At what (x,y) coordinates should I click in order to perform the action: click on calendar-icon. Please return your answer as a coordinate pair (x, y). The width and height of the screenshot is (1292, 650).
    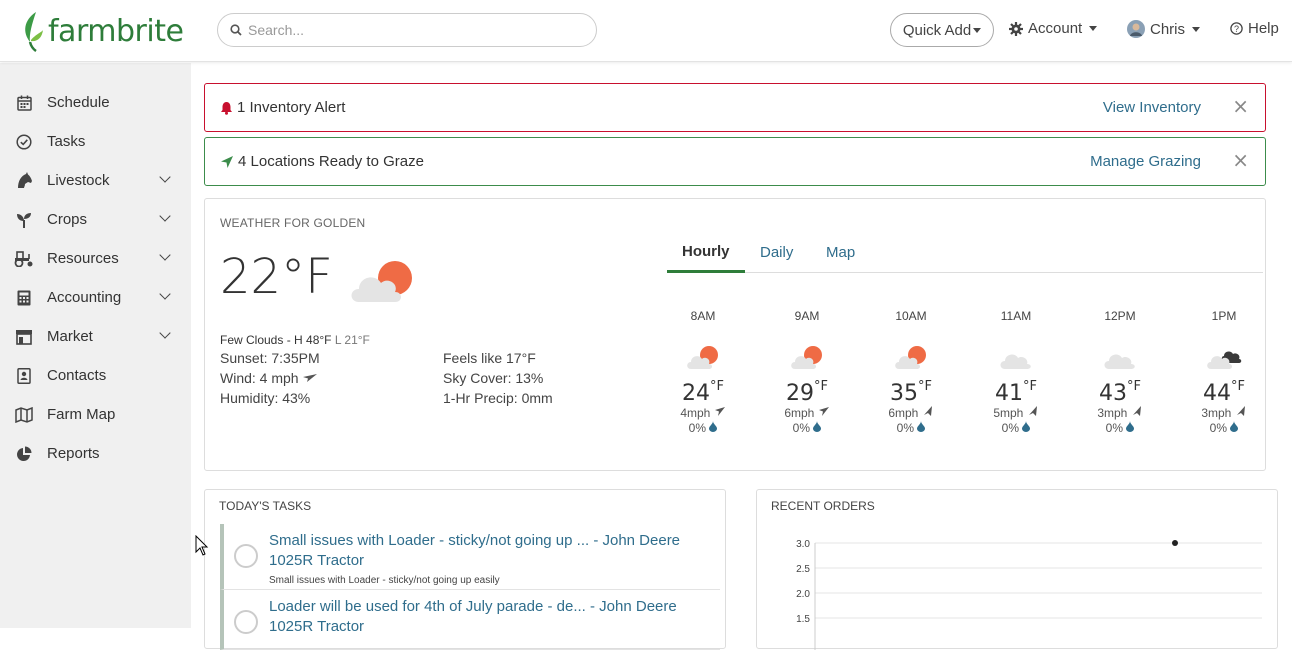
    Looking at the image, I should click on (24, 103).